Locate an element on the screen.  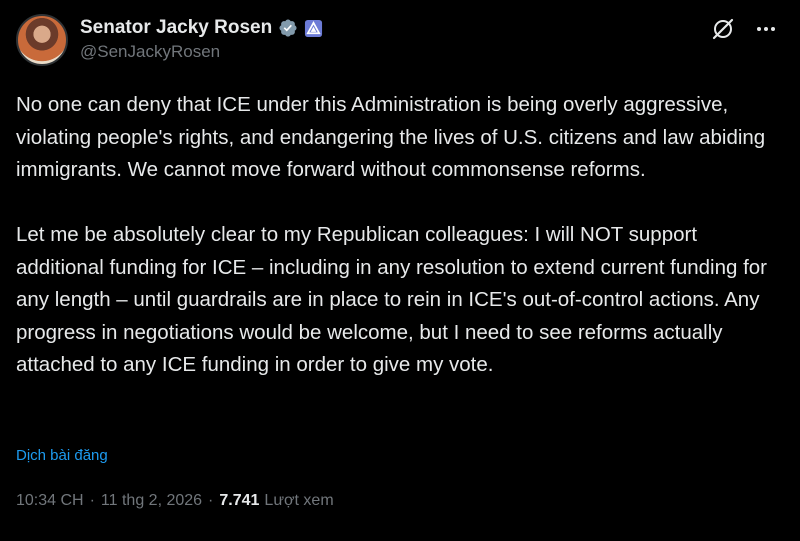
author-handle: @SenJackyRosen is located at coordinates (201, 52).